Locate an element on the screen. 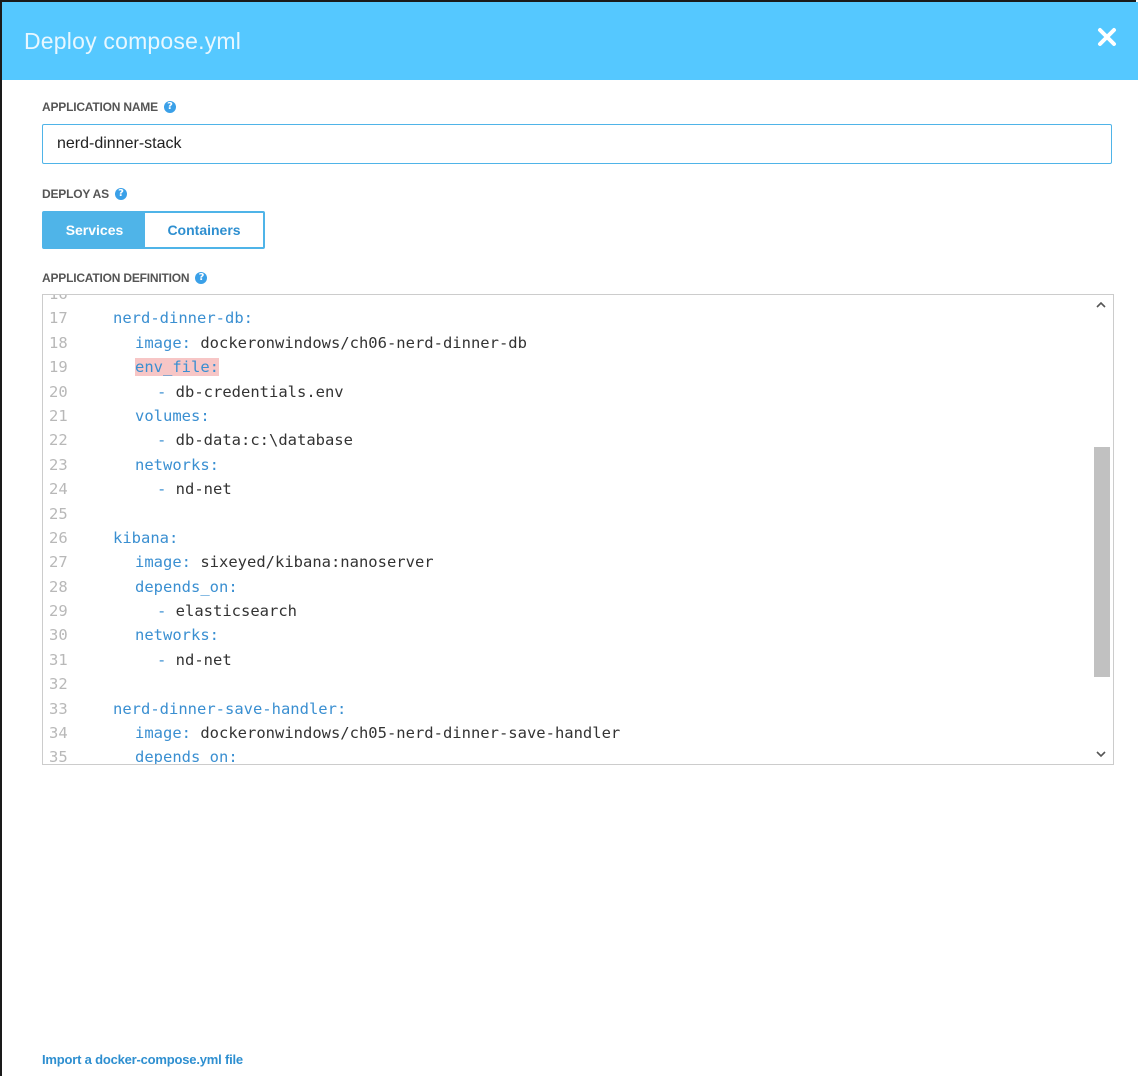 Image resolution: width=1138 pixels, height=1076 pixels. application-name-label: APPLICATION NAME ? is located at coordinates (109, 107).